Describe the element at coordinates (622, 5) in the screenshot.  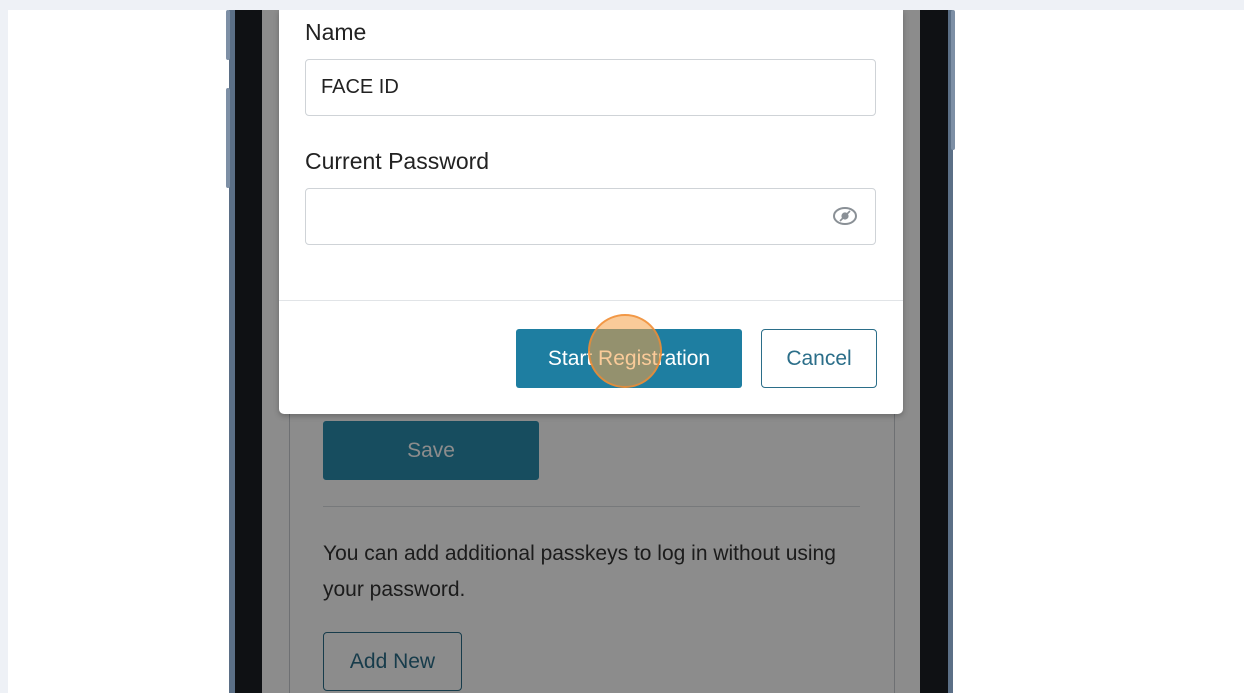
I see `top-background-strip` at that location.